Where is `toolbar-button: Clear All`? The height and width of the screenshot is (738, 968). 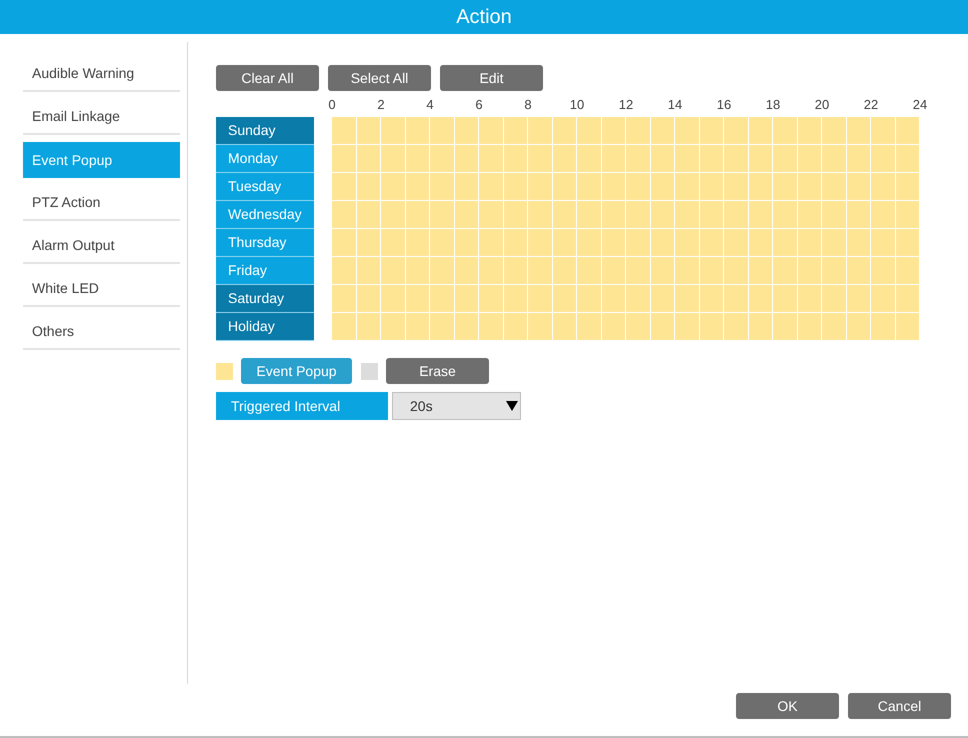 toolbar-button: Clear All is located at coordinates (267, 78).